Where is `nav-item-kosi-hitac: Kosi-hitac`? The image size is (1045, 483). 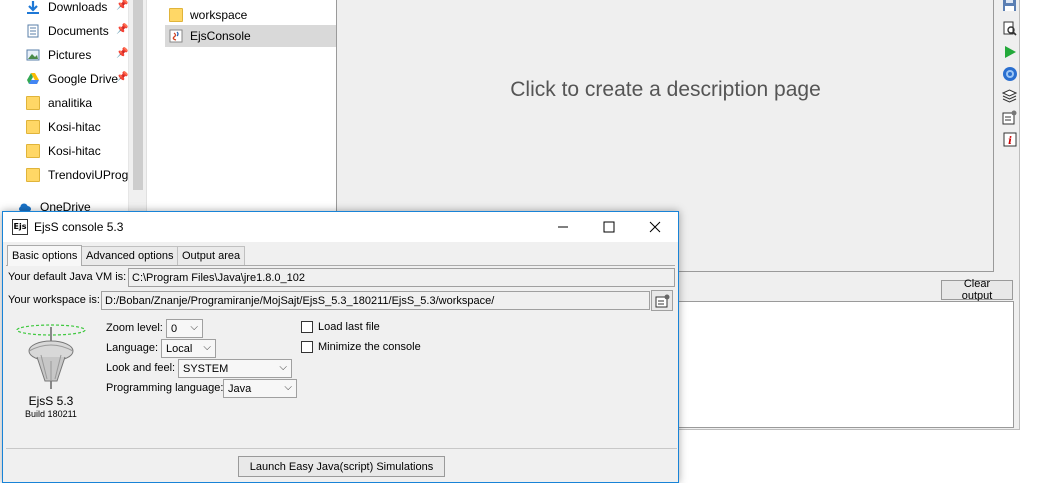 nav-item-kosi-hitac: Kosi-hitac is located at coordinates (63, 127).